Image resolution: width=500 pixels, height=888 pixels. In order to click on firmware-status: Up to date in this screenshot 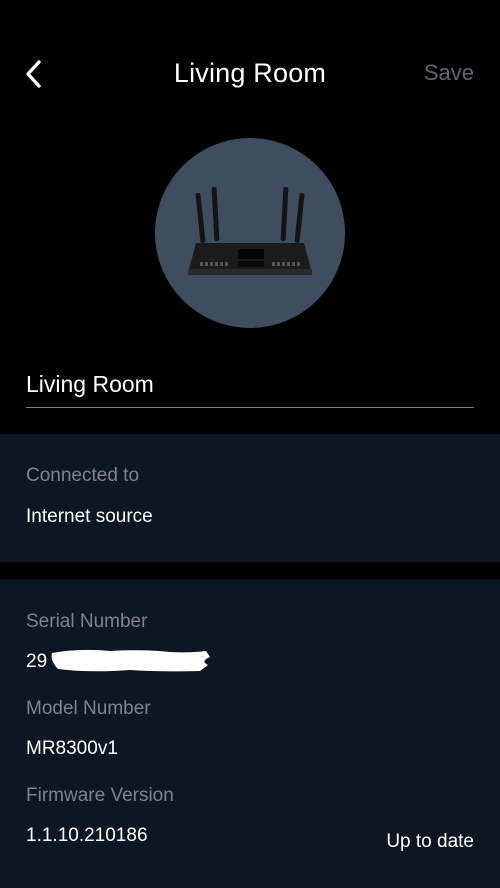, I will do `click(430, 841)`.